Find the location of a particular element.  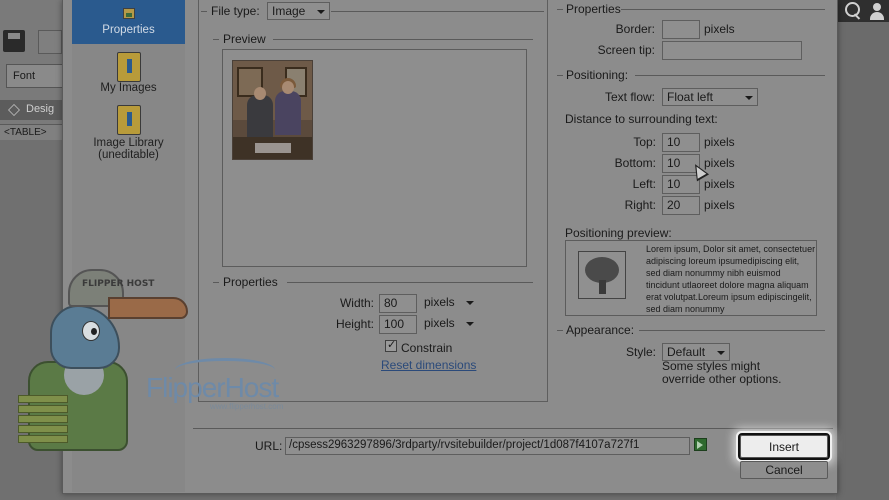

text-flow-select: Float left is located at coordinates (710, 97).